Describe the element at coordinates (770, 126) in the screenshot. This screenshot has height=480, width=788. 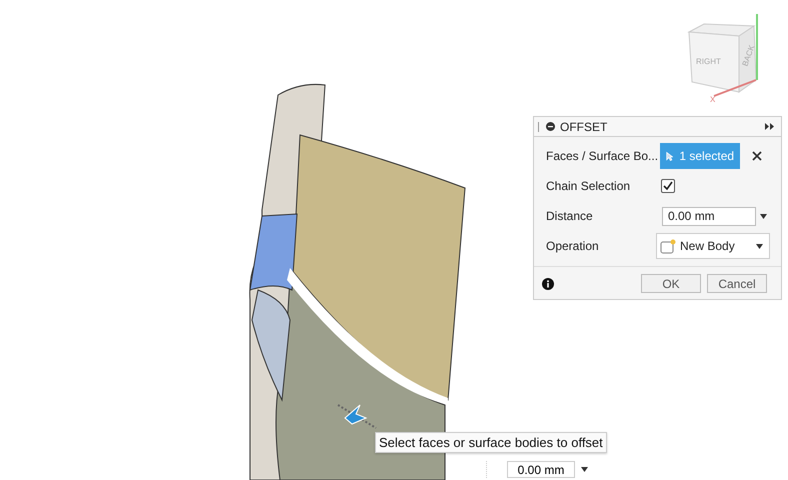
I see `expand-icon` at that location.